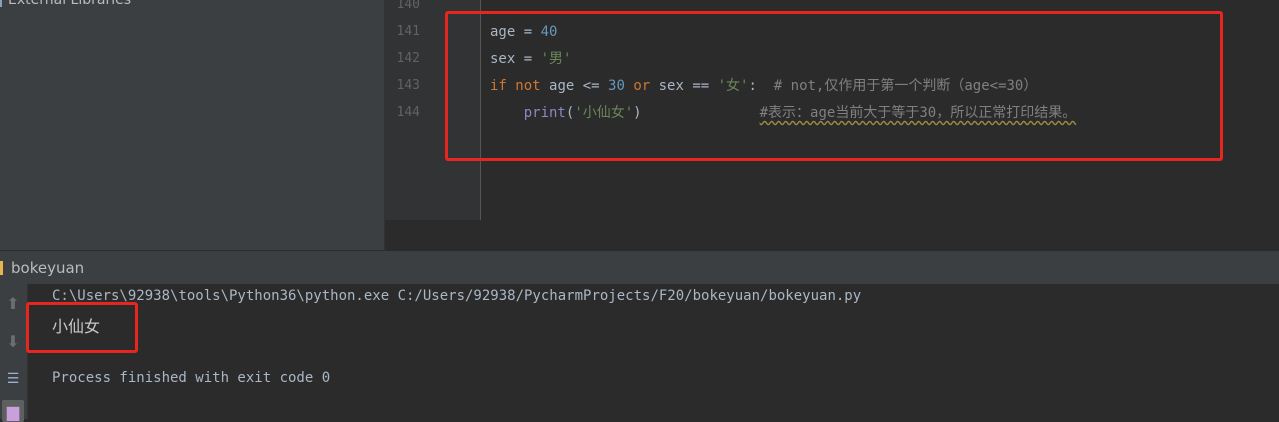 This screenshot has height=422, width=1279. Describe the element at coordinates (433, 110) in the screenshot. I see `editor-gutter: 140 141 142 143 144` at that location.